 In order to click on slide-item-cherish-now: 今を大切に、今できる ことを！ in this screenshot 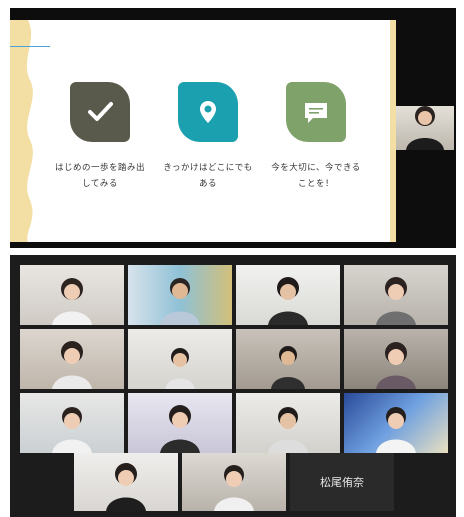, I will do `click(316, 137)`.